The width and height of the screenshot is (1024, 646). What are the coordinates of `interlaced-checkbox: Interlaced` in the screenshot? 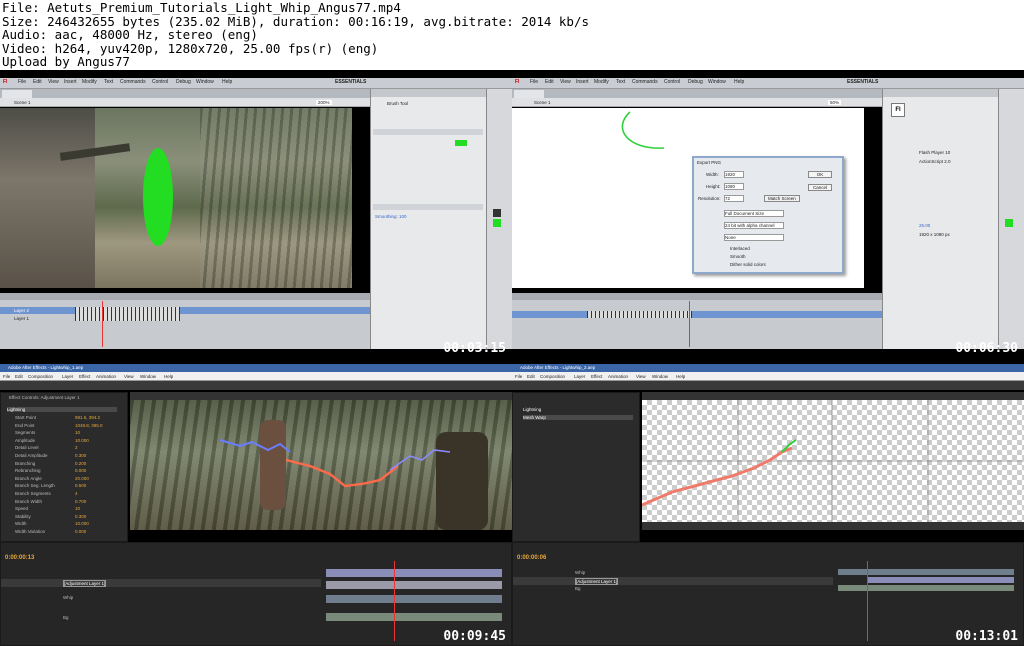 It's located at (740, 248).